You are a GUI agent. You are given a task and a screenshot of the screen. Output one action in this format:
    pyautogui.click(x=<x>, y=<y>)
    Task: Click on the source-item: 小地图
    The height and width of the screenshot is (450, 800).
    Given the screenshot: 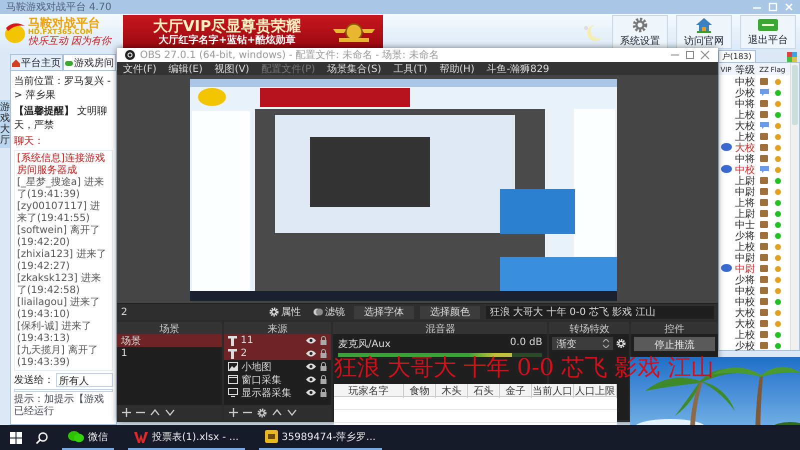 What is the action you would take?
    pyautogui.click(x=278, y=366)
    